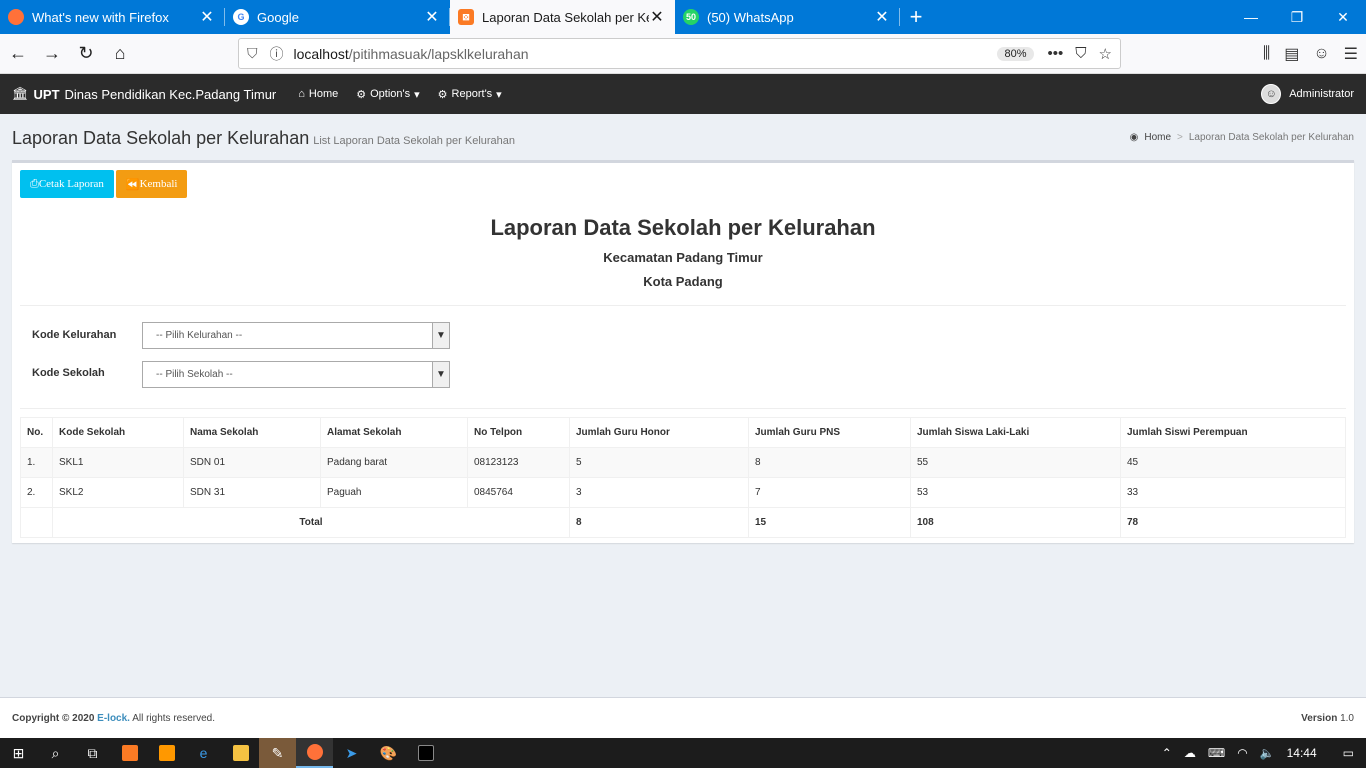 This screenshot has width=1366, height=768. Describe the element at coordinates (18, 753) in the screenshot. I see `windows-start-icon: ⊞` at that location.